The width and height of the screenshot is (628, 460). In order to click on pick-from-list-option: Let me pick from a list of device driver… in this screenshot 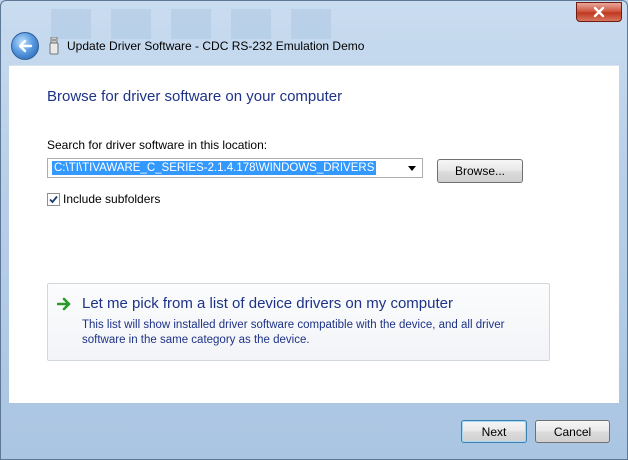, I will do `click(298, 322)`.